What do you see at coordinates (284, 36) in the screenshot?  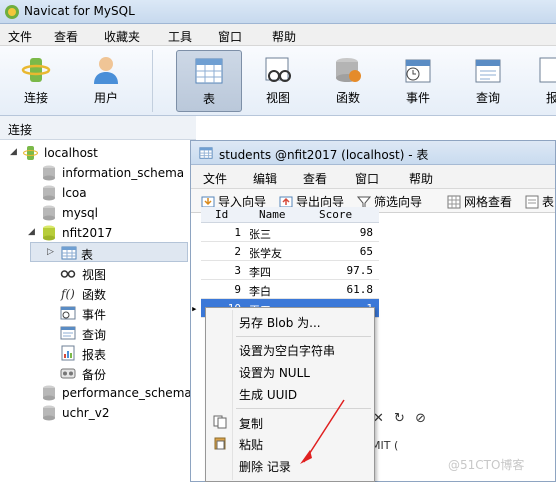 I see `menu-help: 帮助` at bounding box center [284, 36].